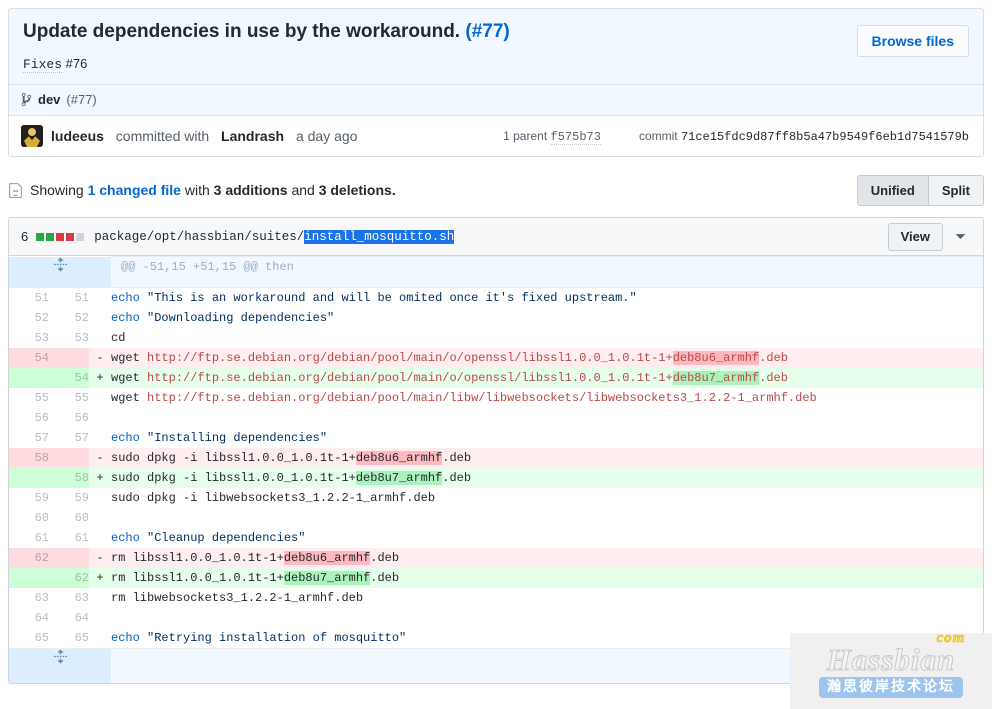 This screenshot has width=992, height=709. Describe the element at coordinates (69, 638) in the screenshot. I see `line-number-new: 65` at that location.